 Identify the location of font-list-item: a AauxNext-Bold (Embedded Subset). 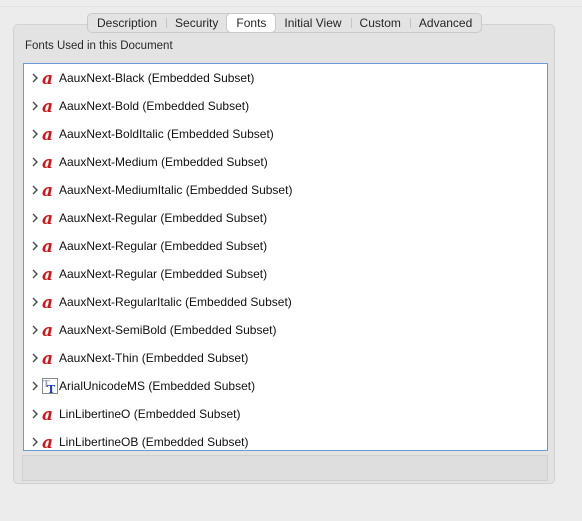
(285, 106).